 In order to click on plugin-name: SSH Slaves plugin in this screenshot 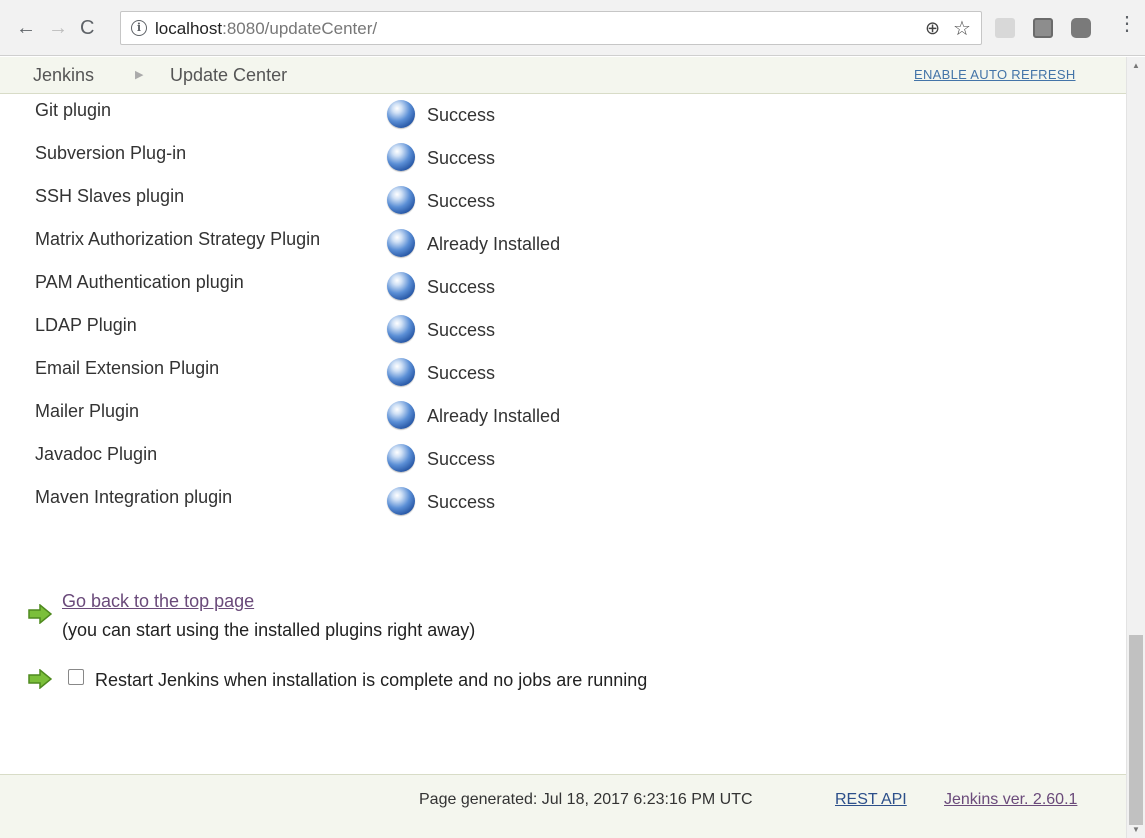, I will do `click(110, 196)`.